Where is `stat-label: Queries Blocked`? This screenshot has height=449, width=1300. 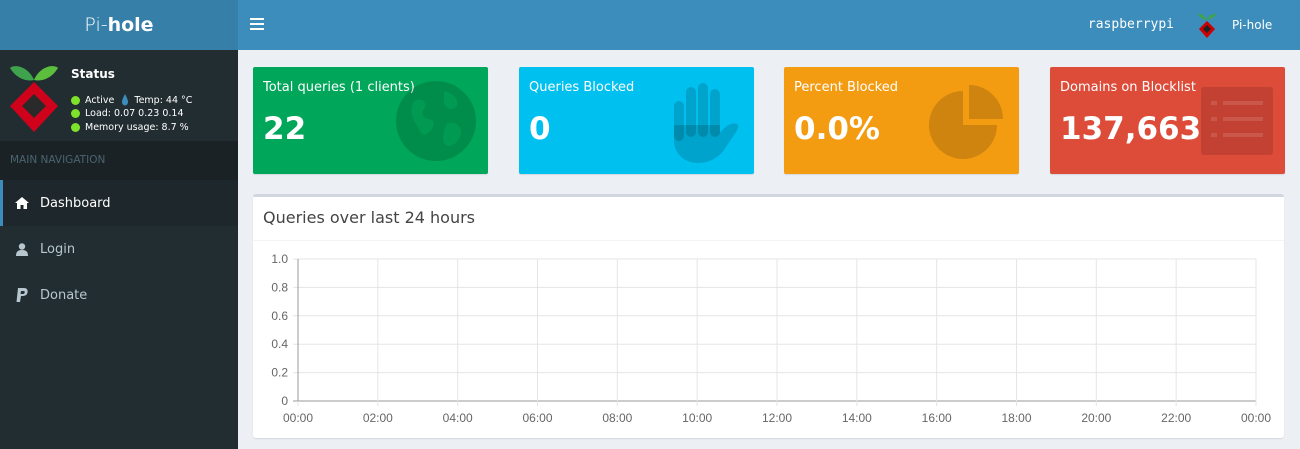 stat-label: Queries Blocked is located at coordinates (582, 87).